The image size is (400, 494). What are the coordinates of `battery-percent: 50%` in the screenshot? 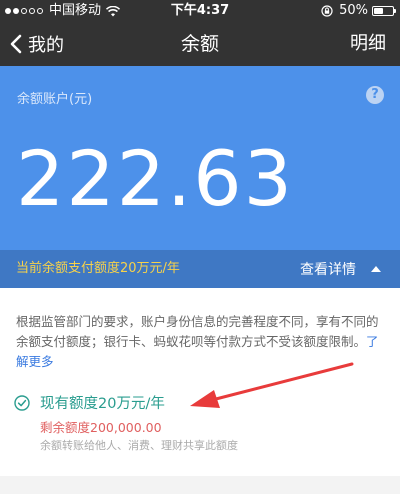 It's located at (353, 10).